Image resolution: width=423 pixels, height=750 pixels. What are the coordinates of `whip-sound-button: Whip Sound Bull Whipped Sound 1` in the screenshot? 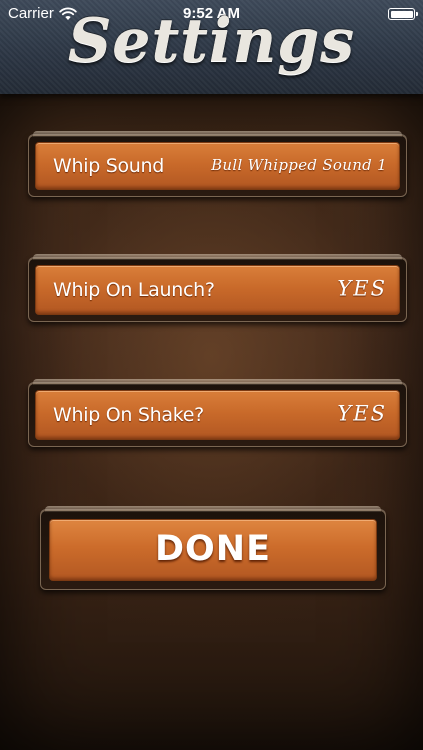 It's located at (217, 166).